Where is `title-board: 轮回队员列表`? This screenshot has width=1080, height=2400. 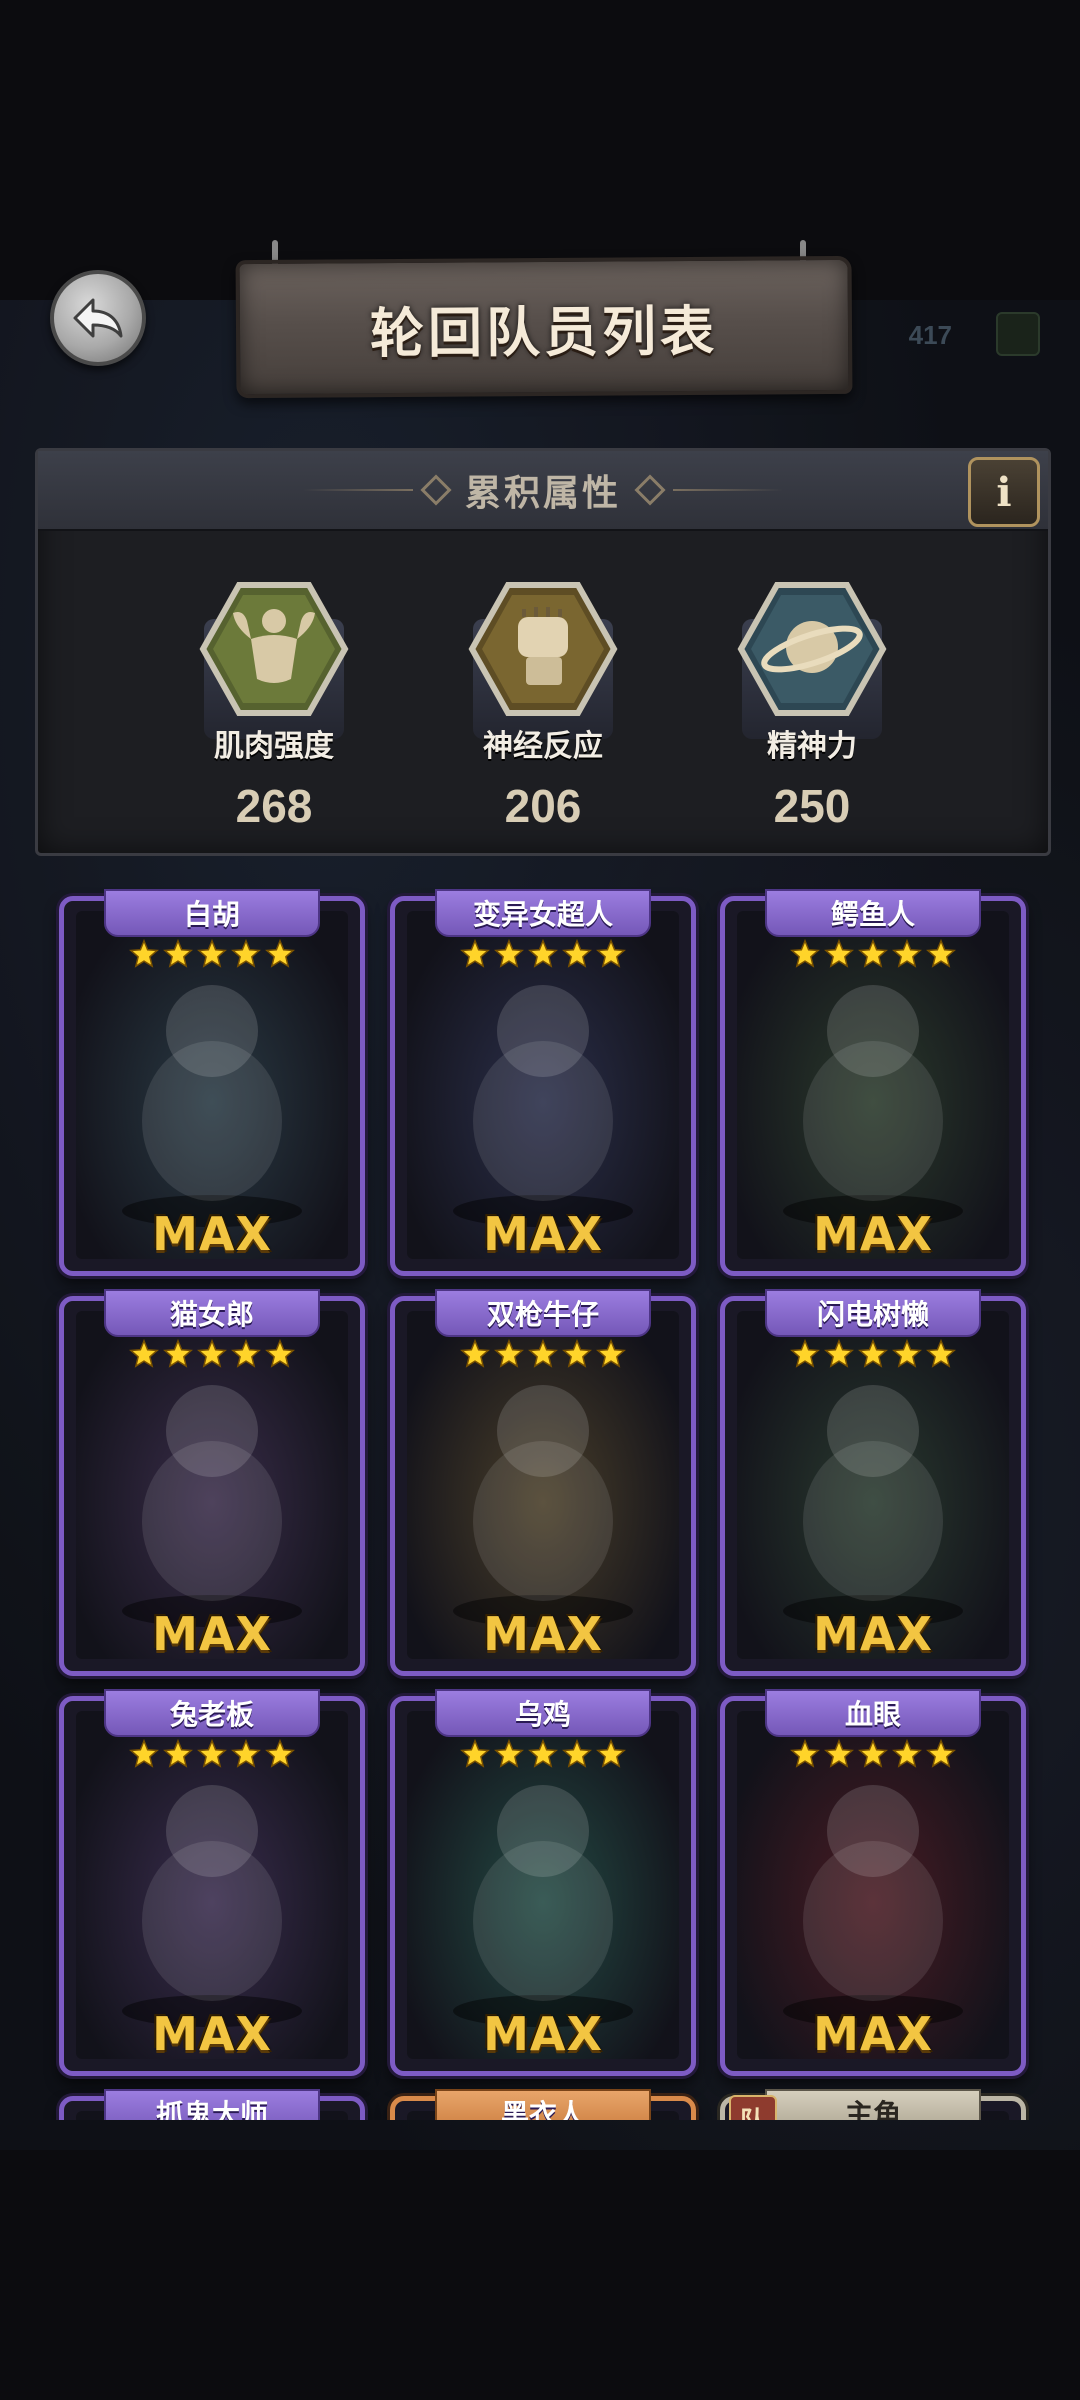 title-board: 轮回队员列表 is located at coordinates (544, 327).